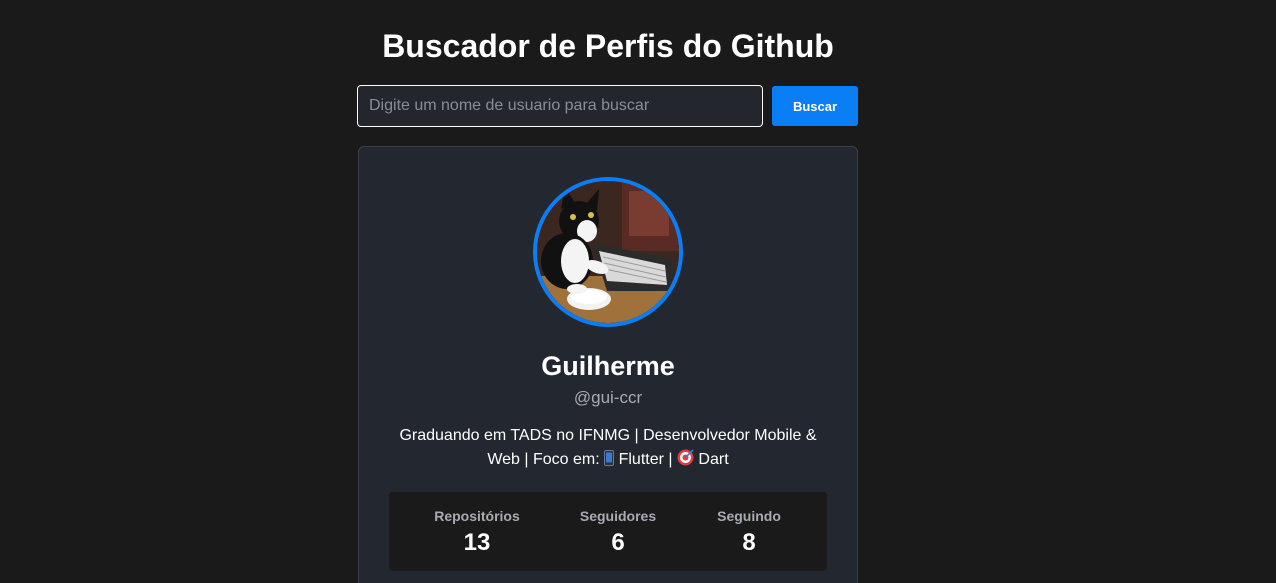 The width and height of the screenshot is (1276, 583). Describe the element at coordinates (618, 516) in the screenshot. I see `stat-label: Seguidores` at that location.